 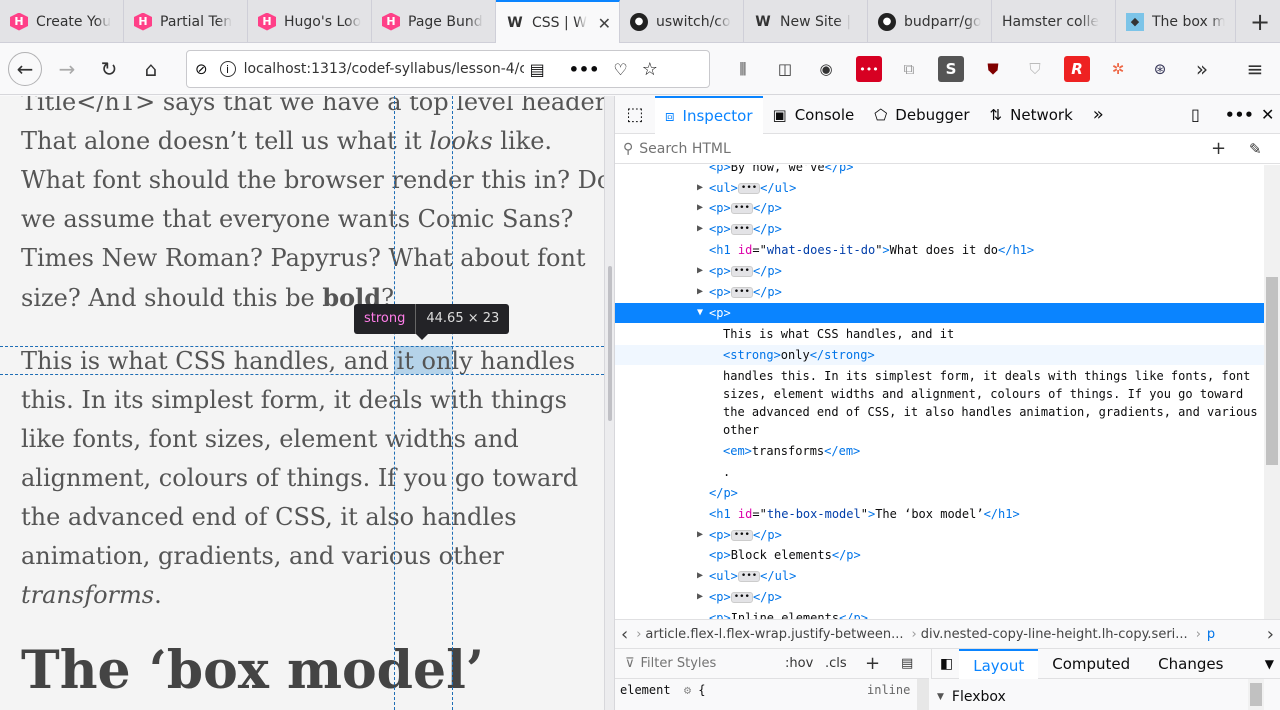 I want to click on markup-row: </p>, so click(x=939, y=493).